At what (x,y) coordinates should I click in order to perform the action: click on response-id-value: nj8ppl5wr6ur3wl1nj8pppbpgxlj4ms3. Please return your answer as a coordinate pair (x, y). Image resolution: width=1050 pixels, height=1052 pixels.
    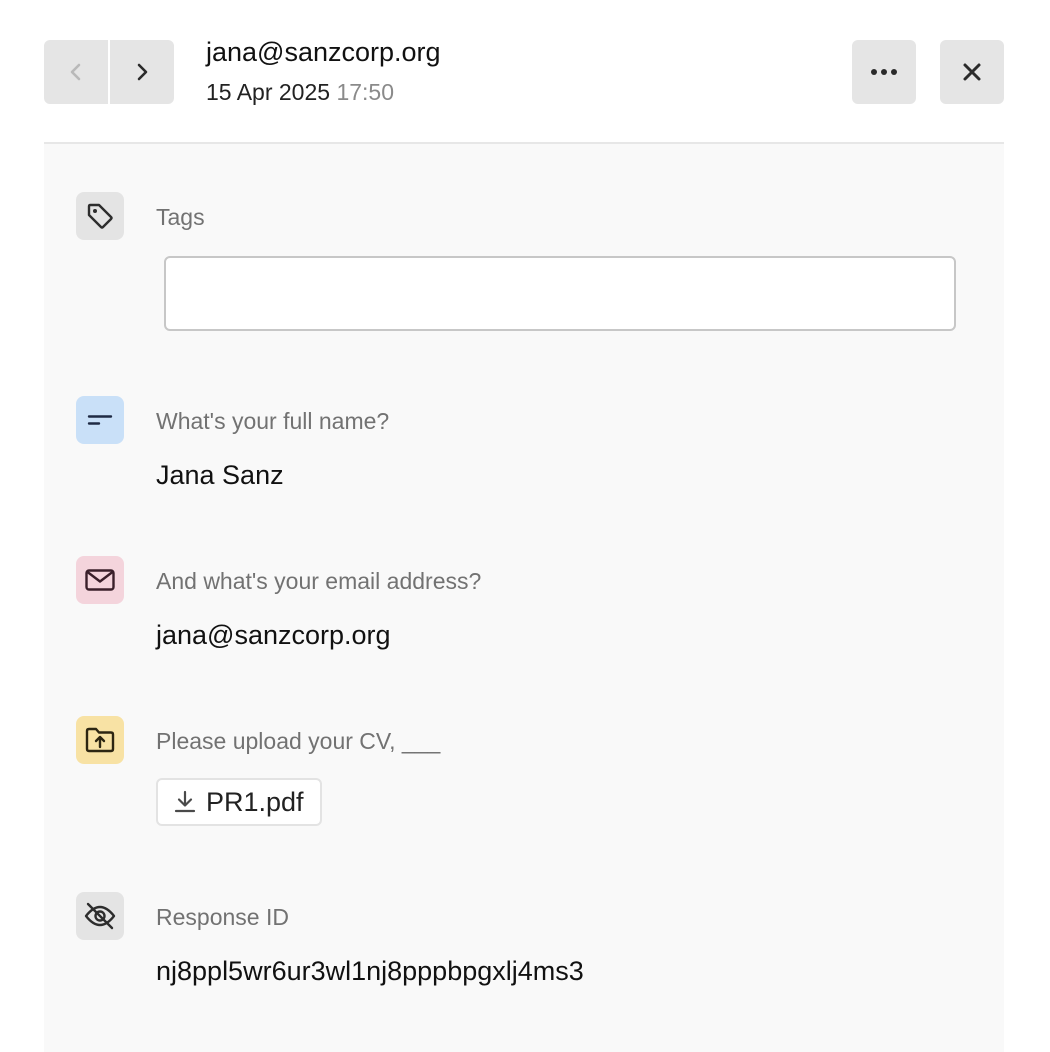
    Looking at the image, I should click on (370, 971).